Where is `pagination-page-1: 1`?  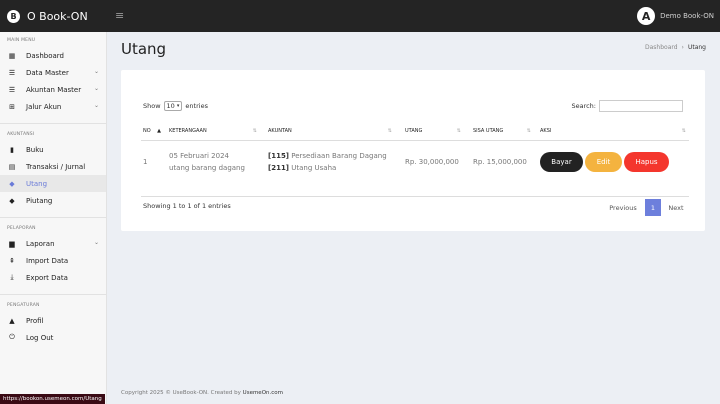
pagination-page-1: 1 is located at coordinates (653, 207).